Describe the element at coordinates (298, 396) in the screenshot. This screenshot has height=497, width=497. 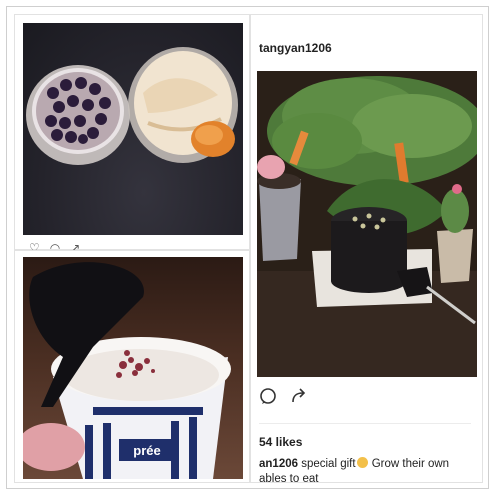
I see `share-icon` at that location.